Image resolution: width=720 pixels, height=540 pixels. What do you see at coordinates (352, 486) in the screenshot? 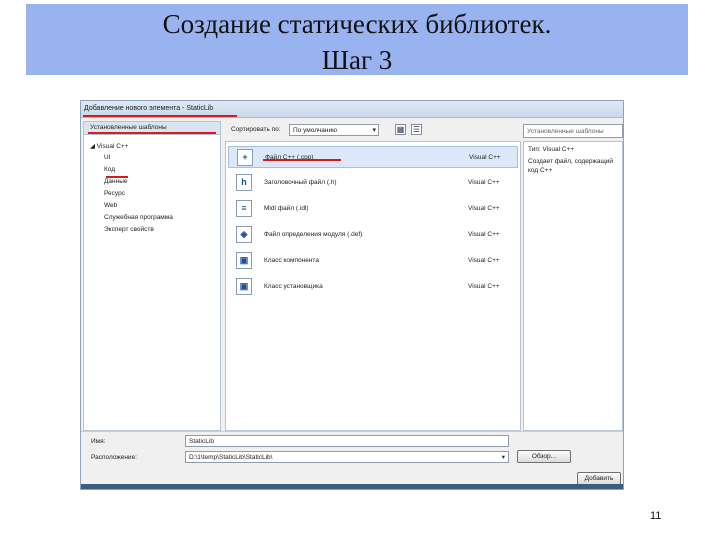
I see `window-bottom-strip` at bounding box center [352, 486].